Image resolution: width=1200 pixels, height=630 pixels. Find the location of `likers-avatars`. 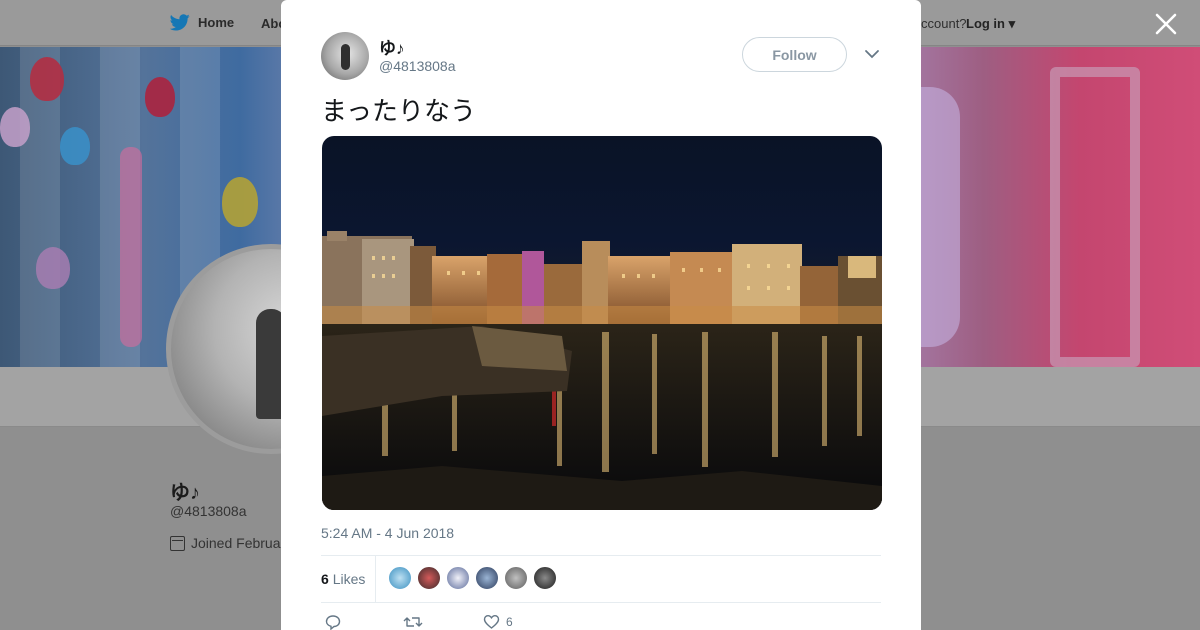

likers-avatars is located at coordinates (472, 578).